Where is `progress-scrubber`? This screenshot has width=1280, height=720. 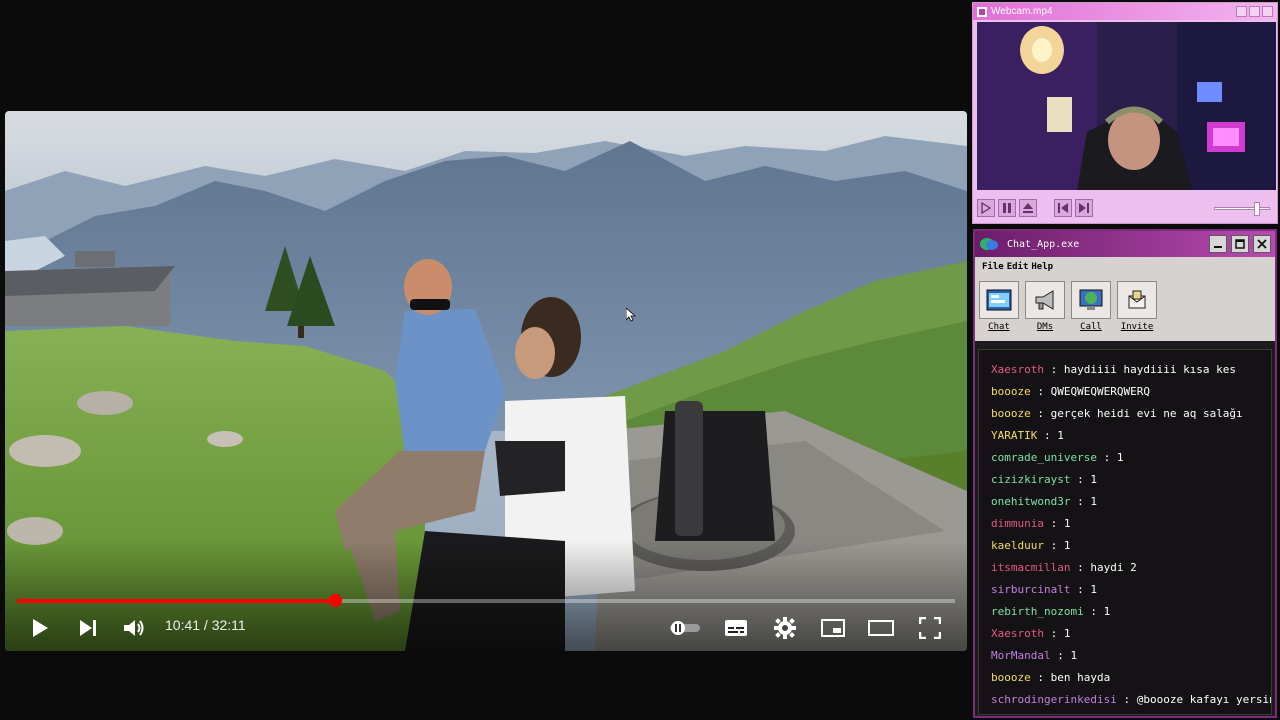 progress-scrubber is located at coordinates (335, 600).